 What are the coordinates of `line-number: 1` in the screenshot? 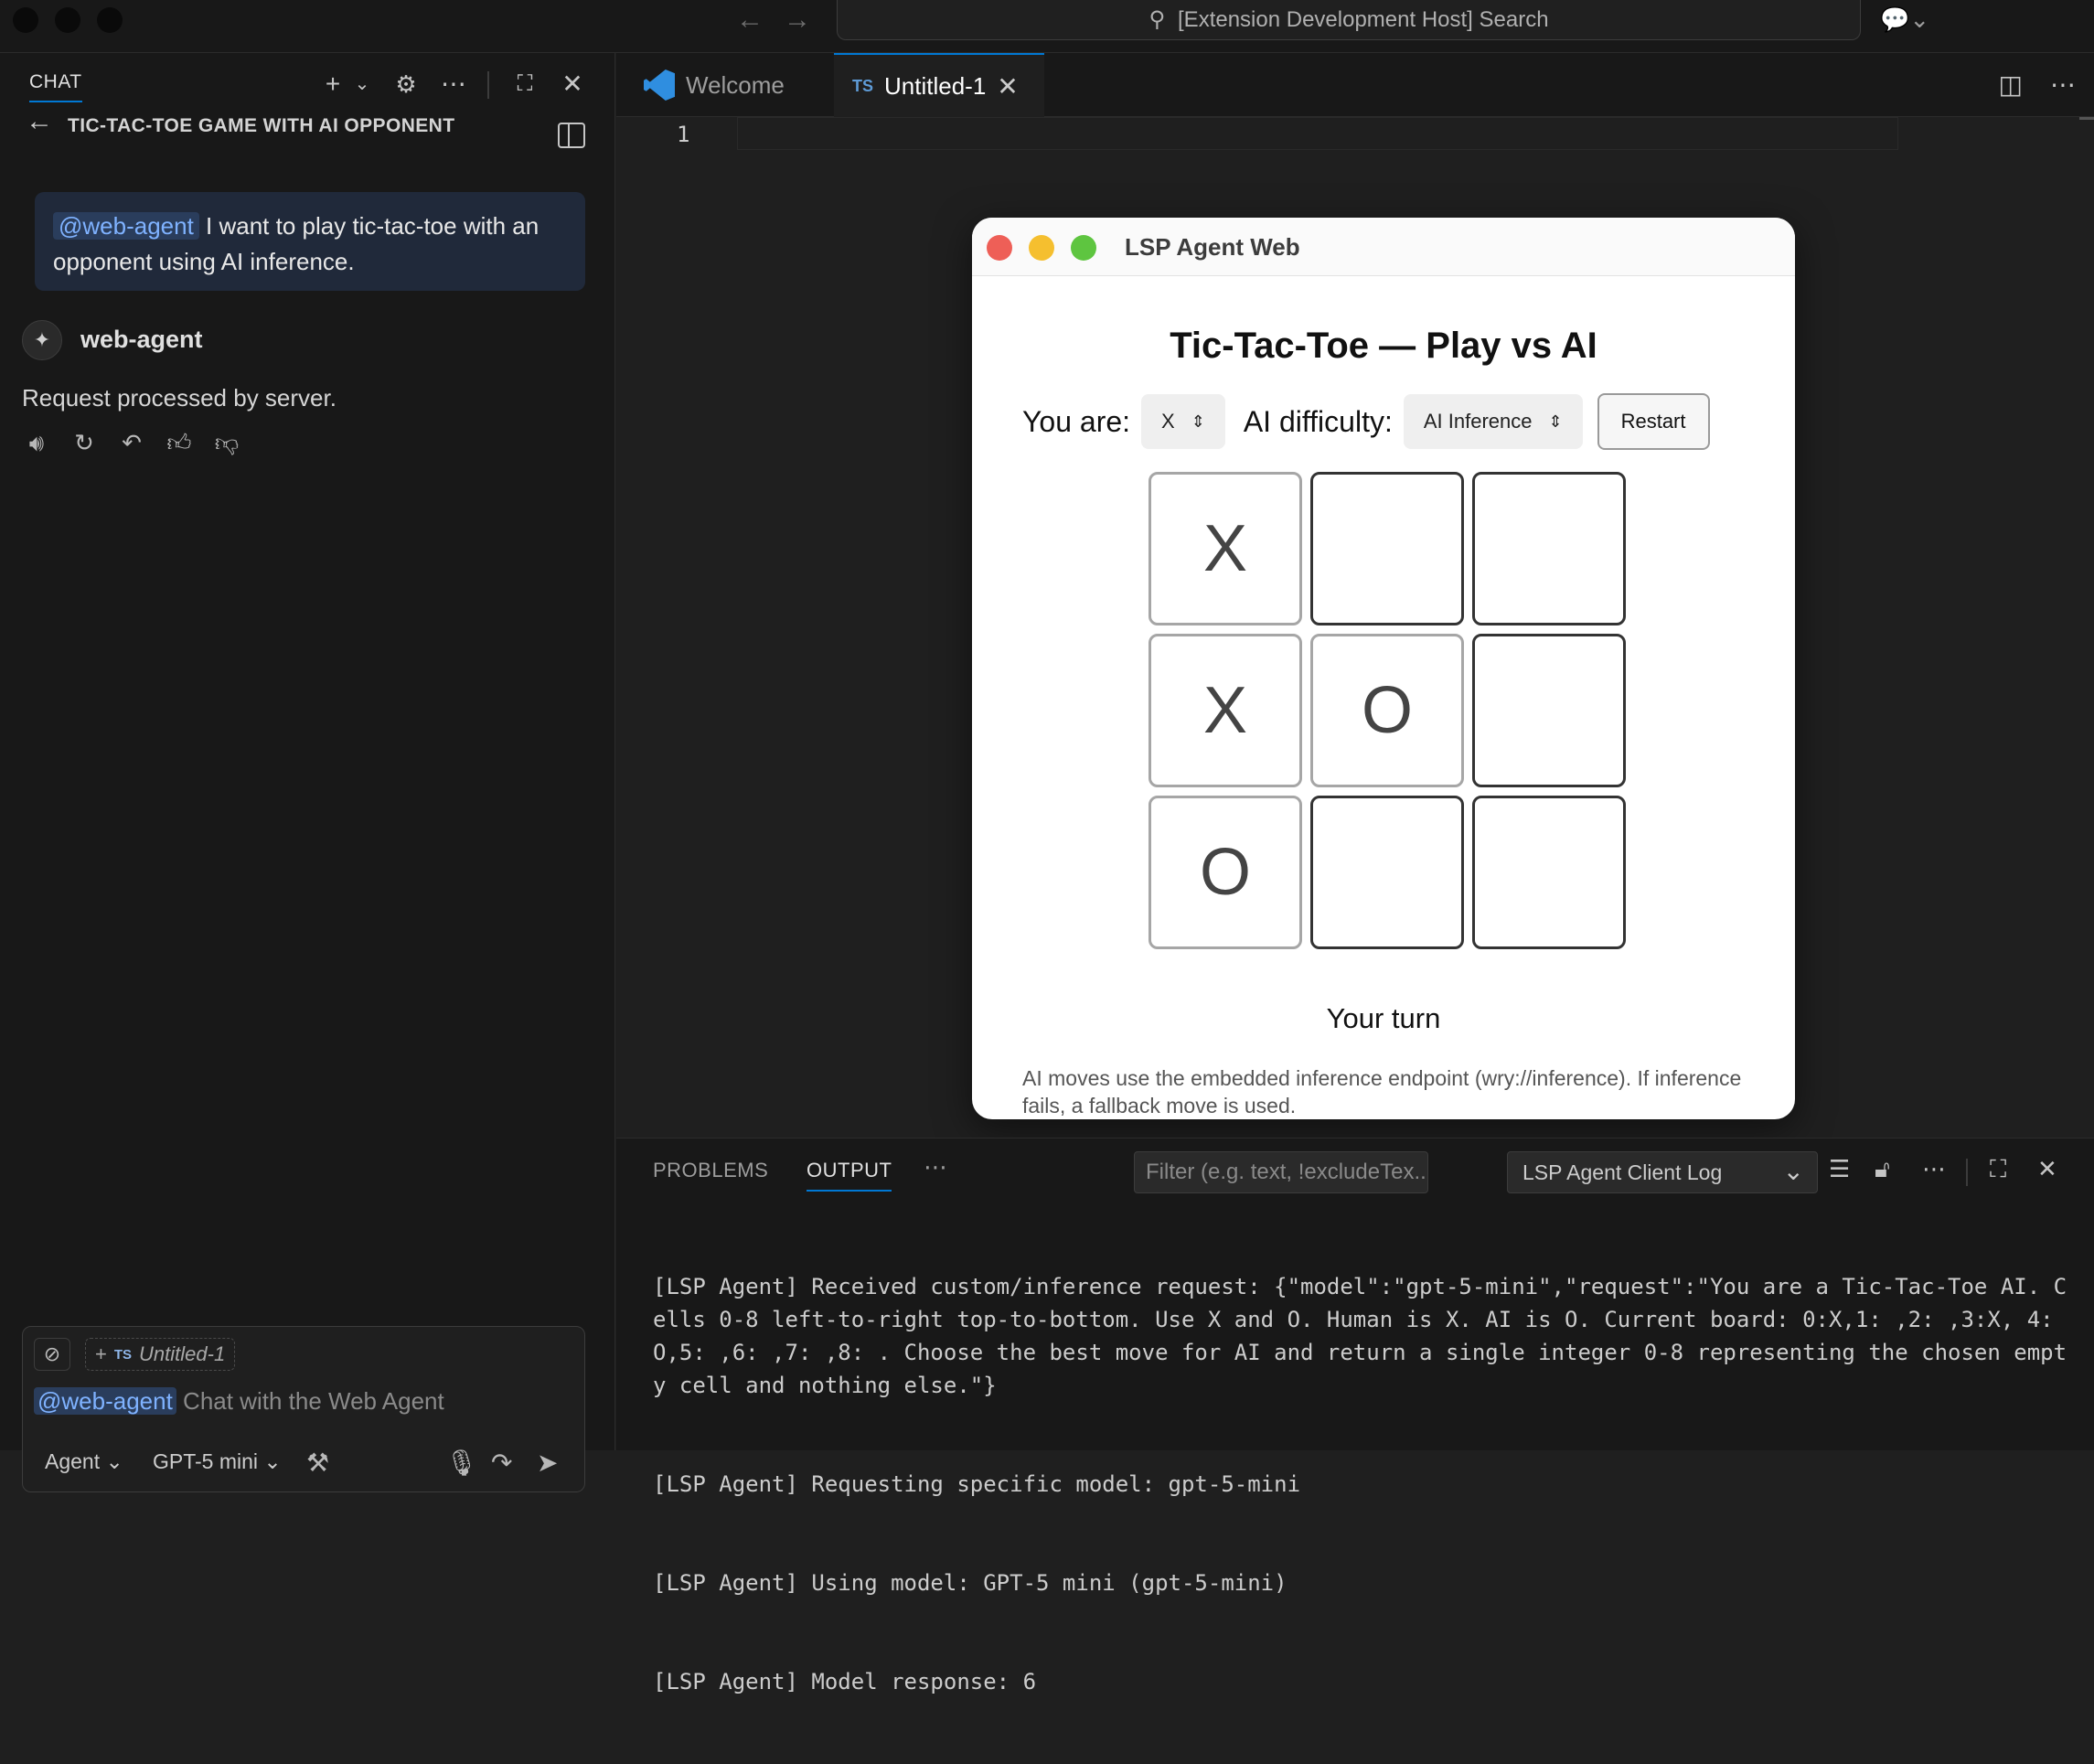 It's located at (684, 134).